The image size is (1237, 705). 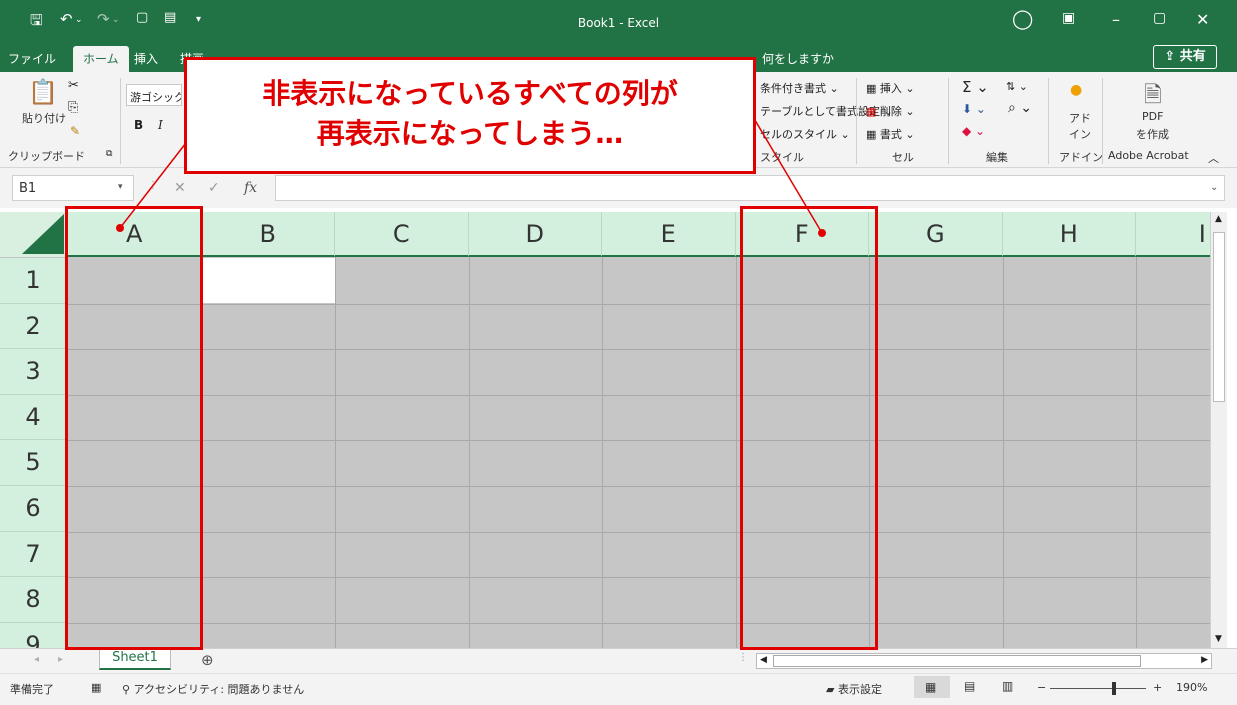 I want to click on collapse-ribbon-icon: ︿, so click(x=1213, y=158).